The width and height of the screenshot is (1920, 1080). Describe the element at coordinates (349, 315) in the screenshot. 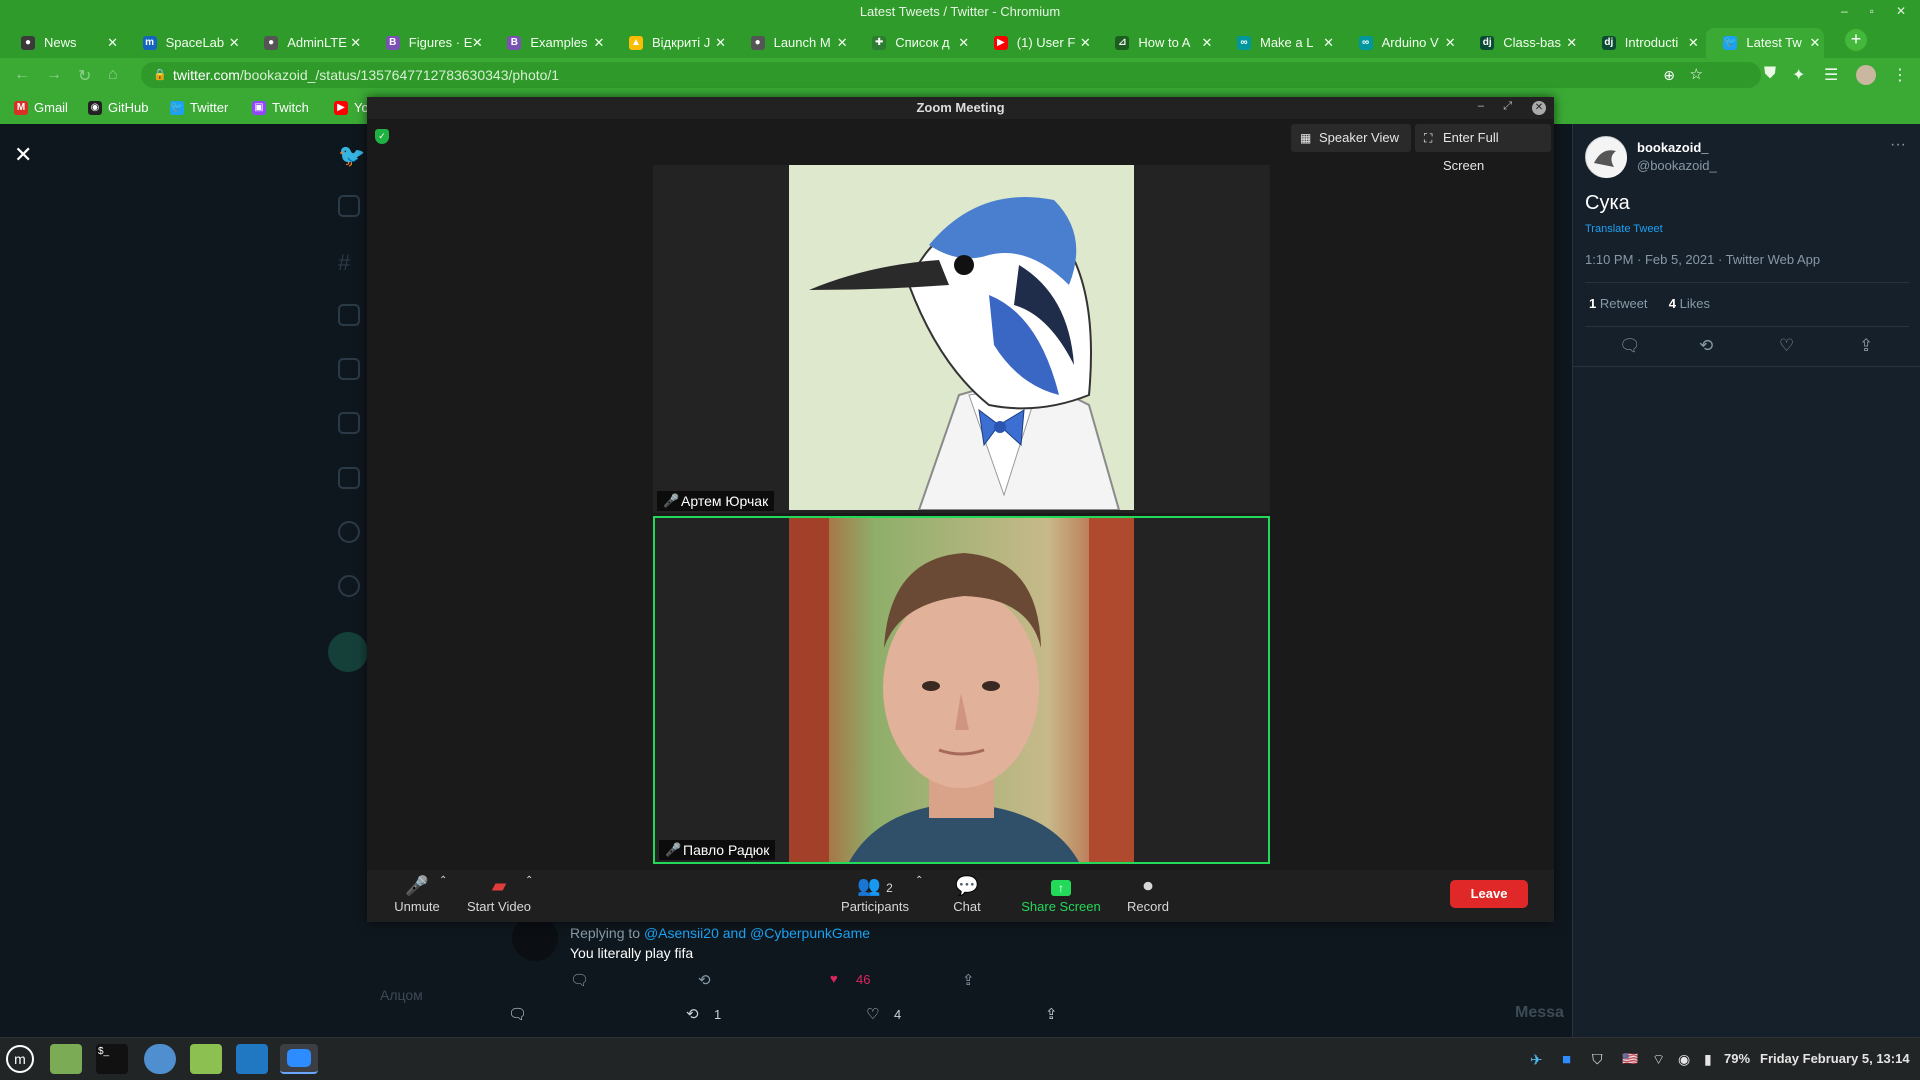

I see `notifications-icon` at that location.